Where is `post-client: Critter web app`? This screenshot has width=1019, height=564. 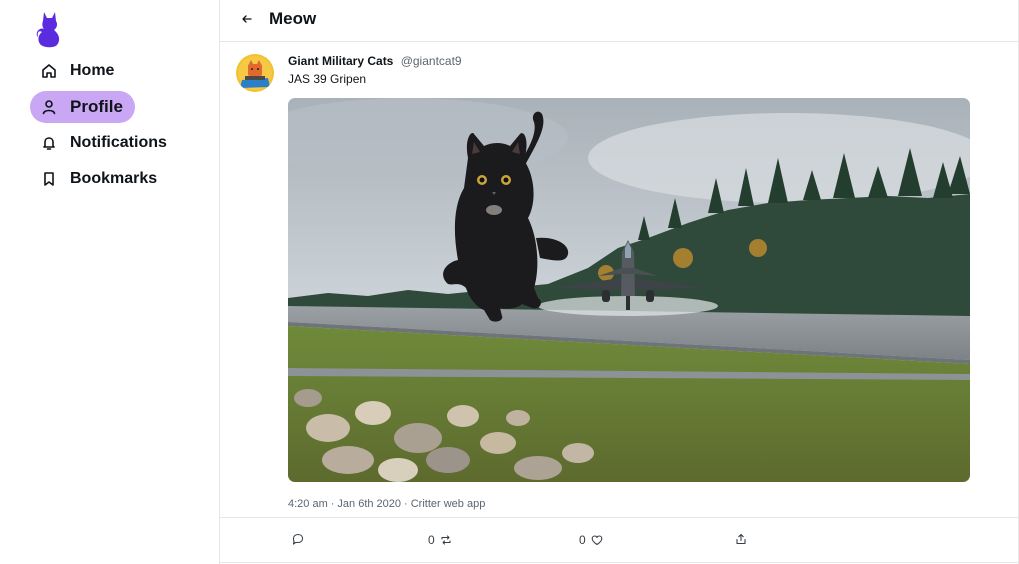 post-client: Critter web app is located at coordinates (448, 504).